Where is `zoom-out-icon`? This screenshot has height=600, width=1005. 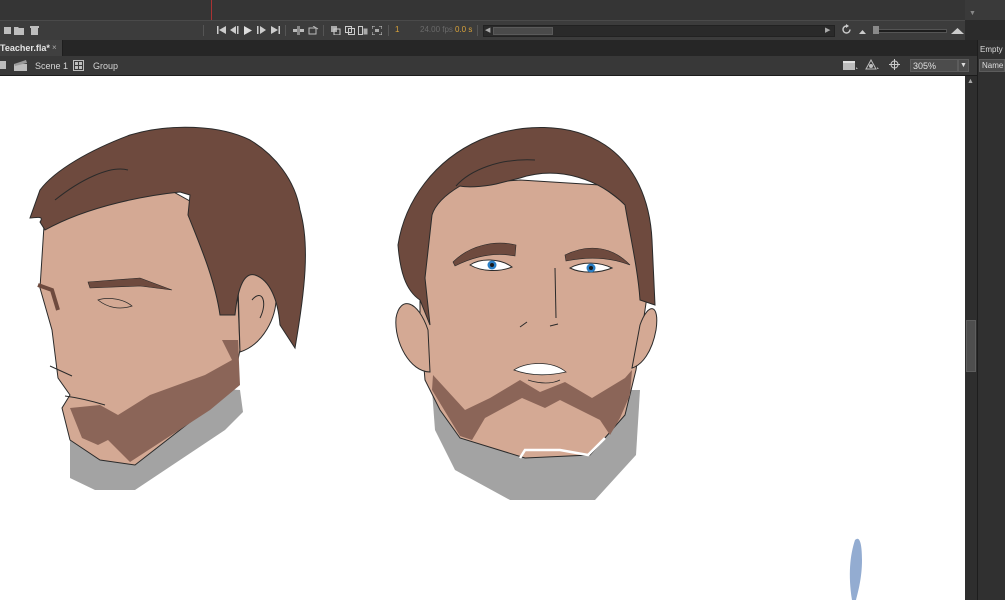 zoom-out-icon is located at coordinates (862, 31).